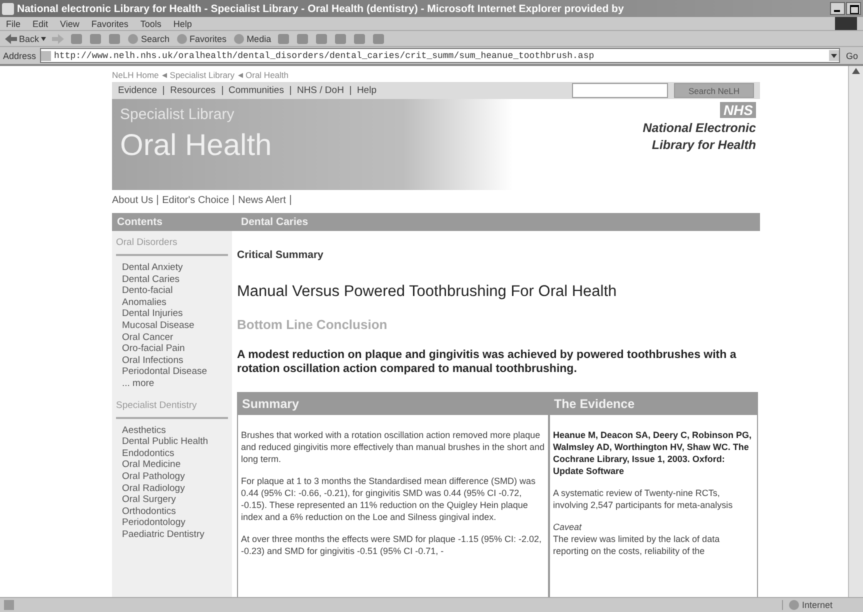 The image size is (863, 612). Describe the element at coordinates (109, 23) in the screenshot. I see `menu-item: Favorites` at that location.